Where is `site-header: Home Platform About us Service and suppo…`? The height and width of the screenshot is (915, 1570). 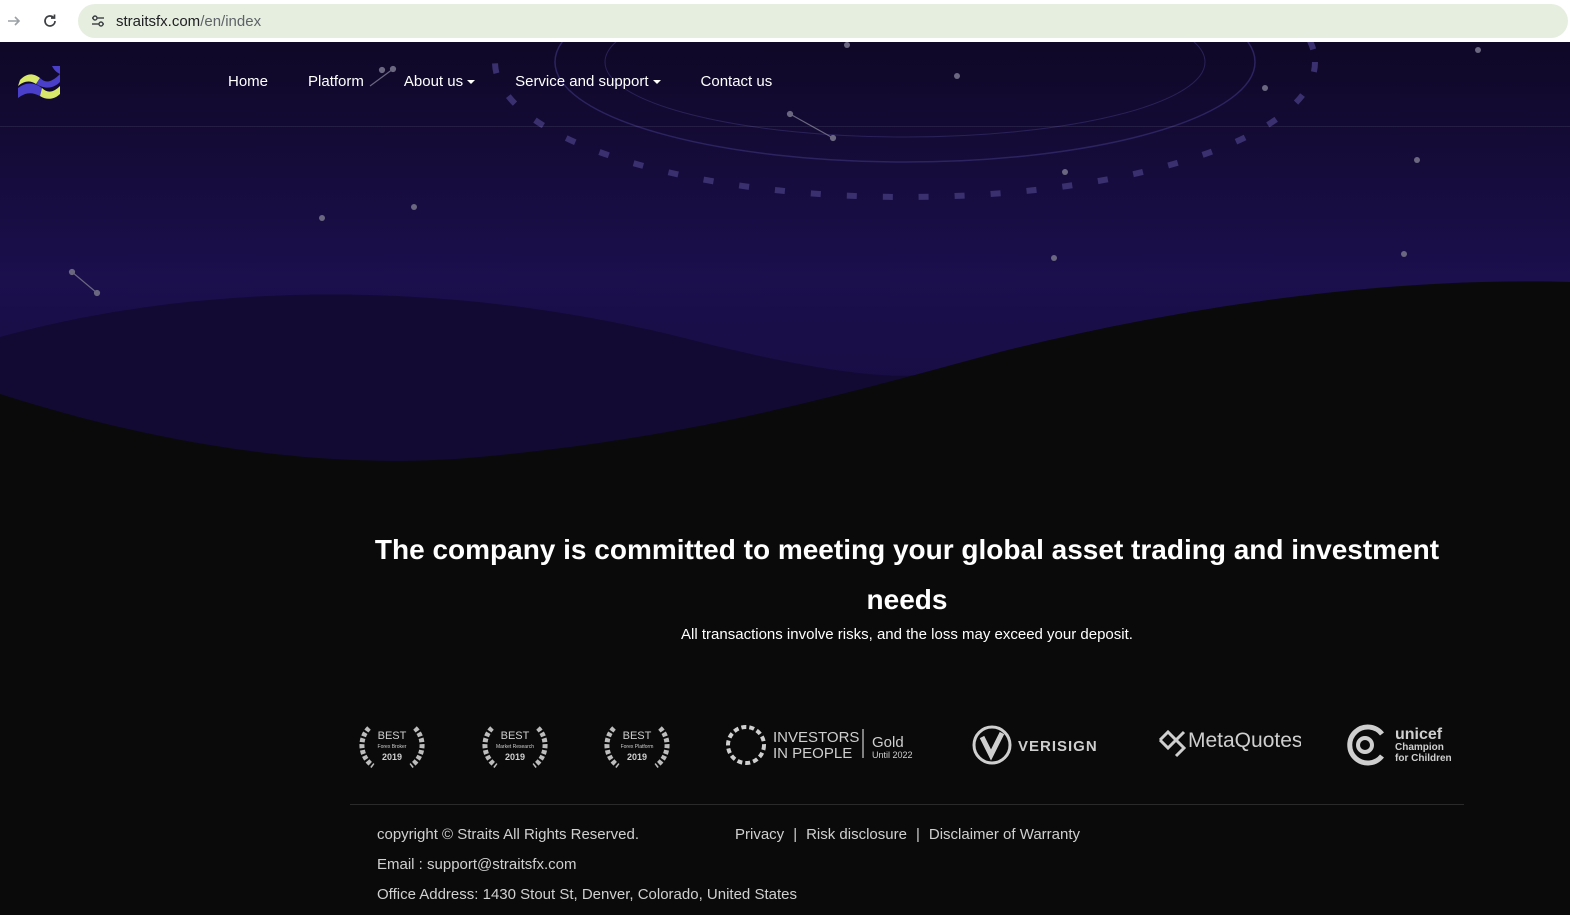 site-header: Home Platform About us Service and suppo… is located at coordinates (785, 84).